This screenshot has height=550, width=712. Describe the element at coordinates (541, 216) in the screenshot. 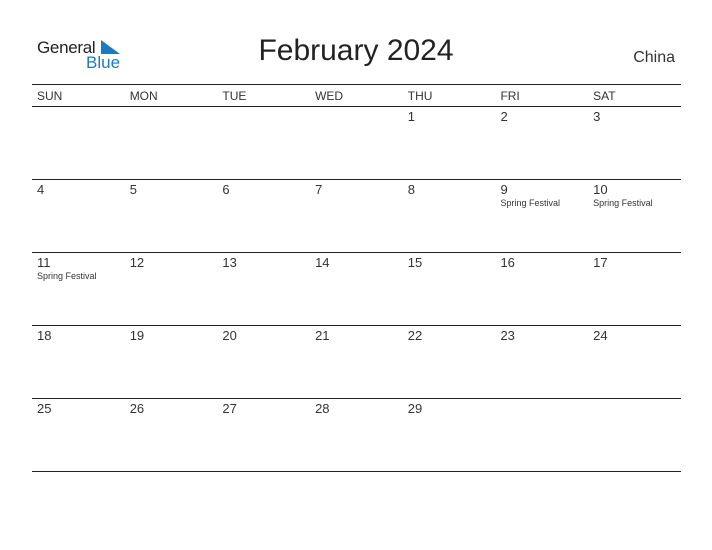

I see `day-cell: 9 Spring Festival` at that location.